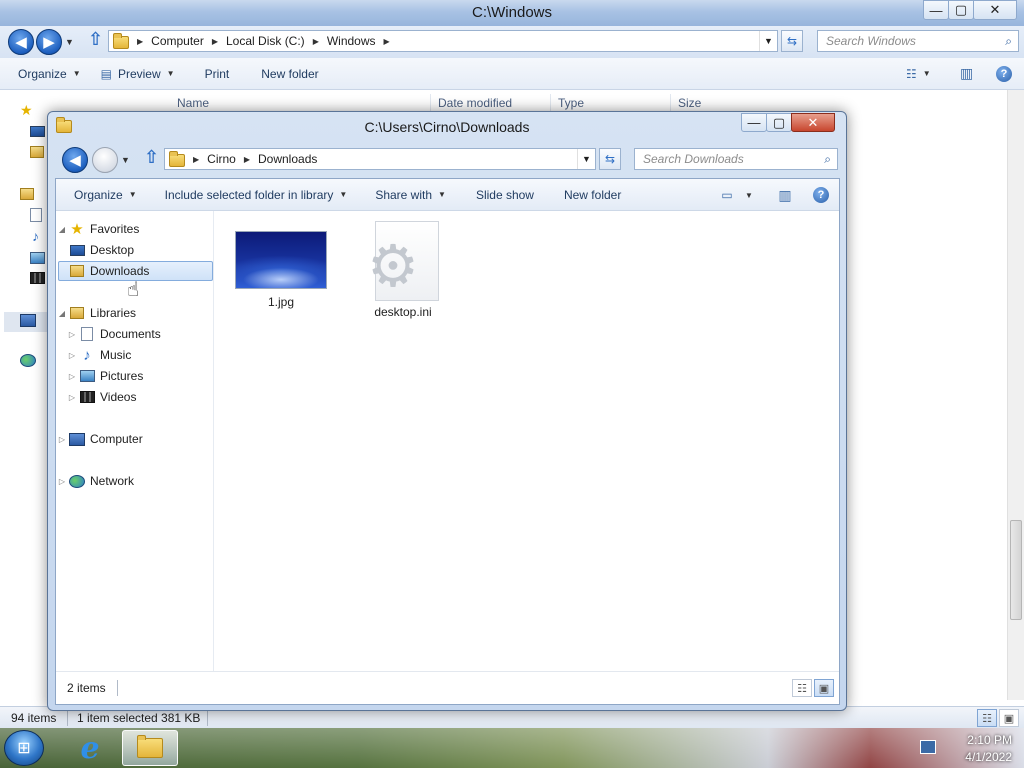  What do you see at coordinates (821, 195) in the screenshot?
I see `help-button: ?` at bounding box center [821, 195].